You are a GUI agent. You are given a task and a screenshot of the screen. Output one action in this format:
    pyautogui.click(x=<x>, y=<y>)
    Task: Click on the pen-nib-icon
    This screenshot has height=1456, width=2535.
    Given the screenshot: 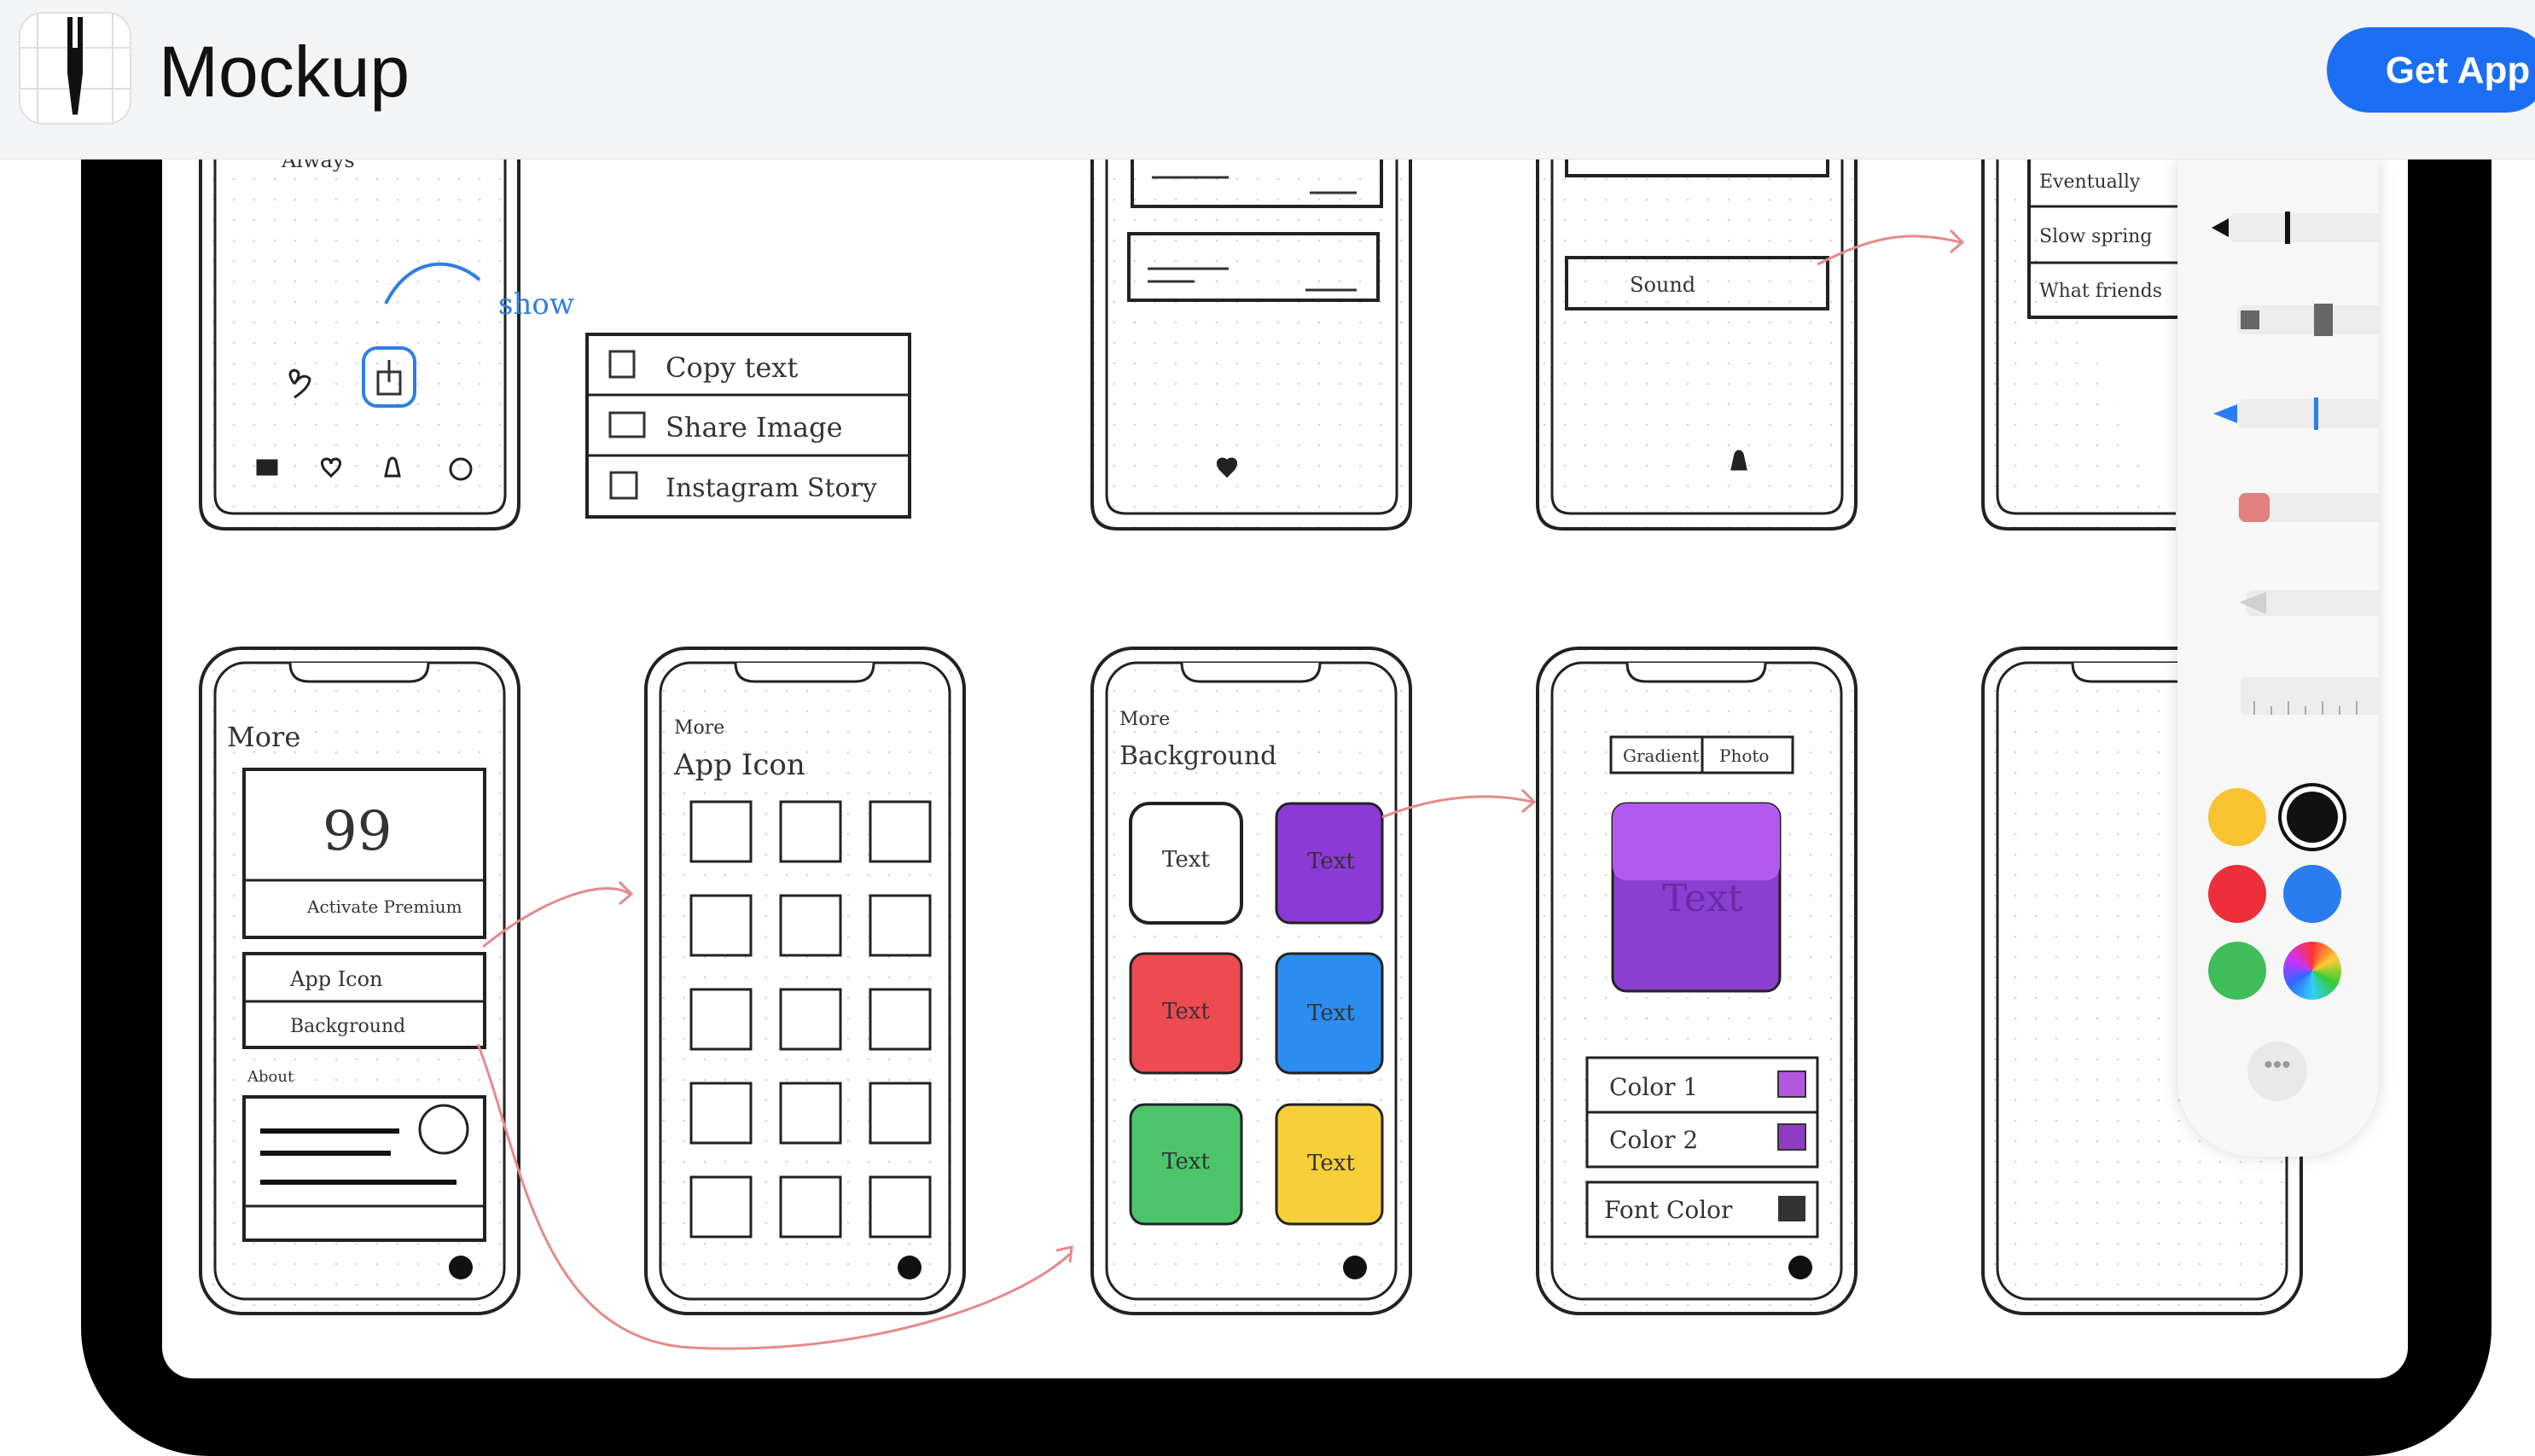 What is the action you would take?
    pyautogui.click(x=75, y=68)
    